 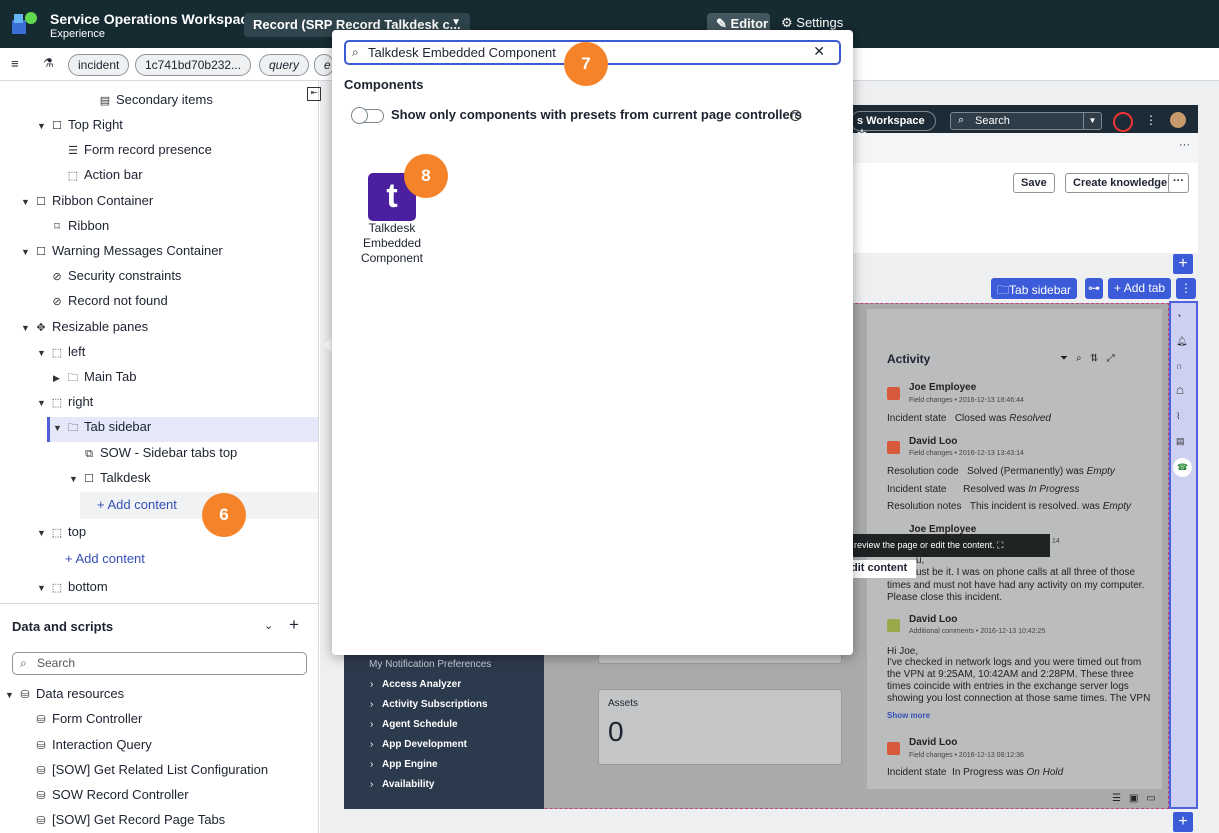 I want to click on tree-item-right: ▼ ⬚ right, so click(x=65, y=402).